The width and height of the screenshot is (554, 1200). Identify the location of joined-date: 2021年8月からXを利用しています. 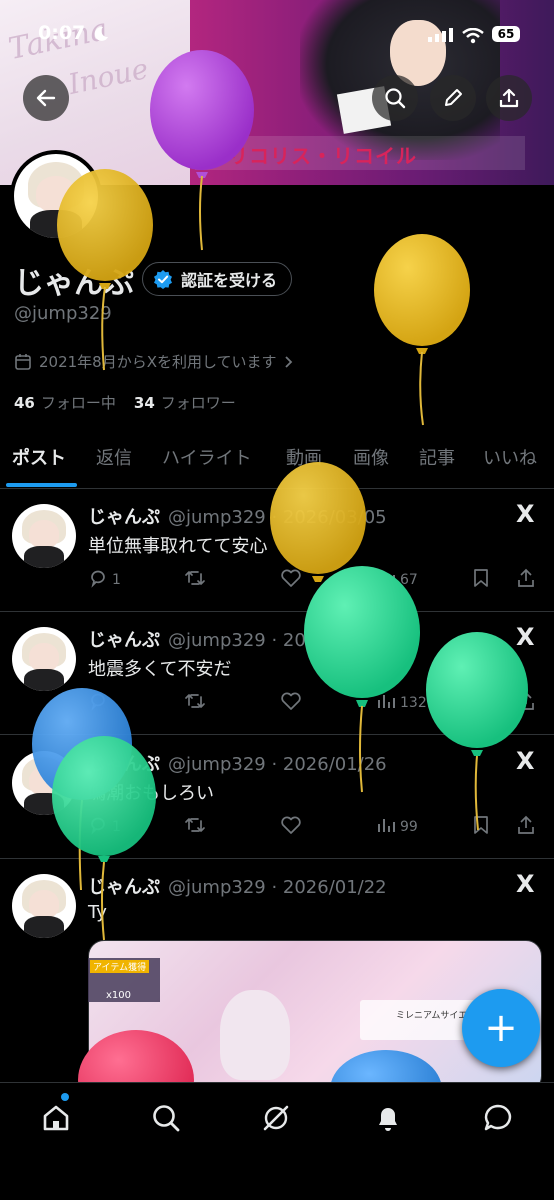
(154, 361).